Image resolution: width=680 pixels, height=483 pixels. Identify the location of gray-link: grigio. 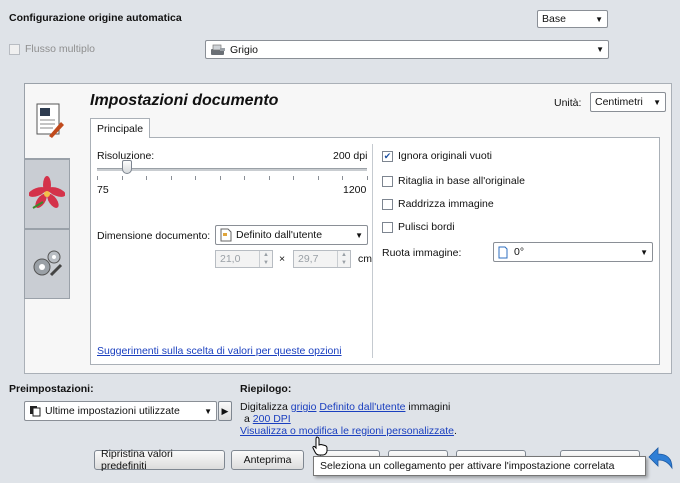
(304, 407).